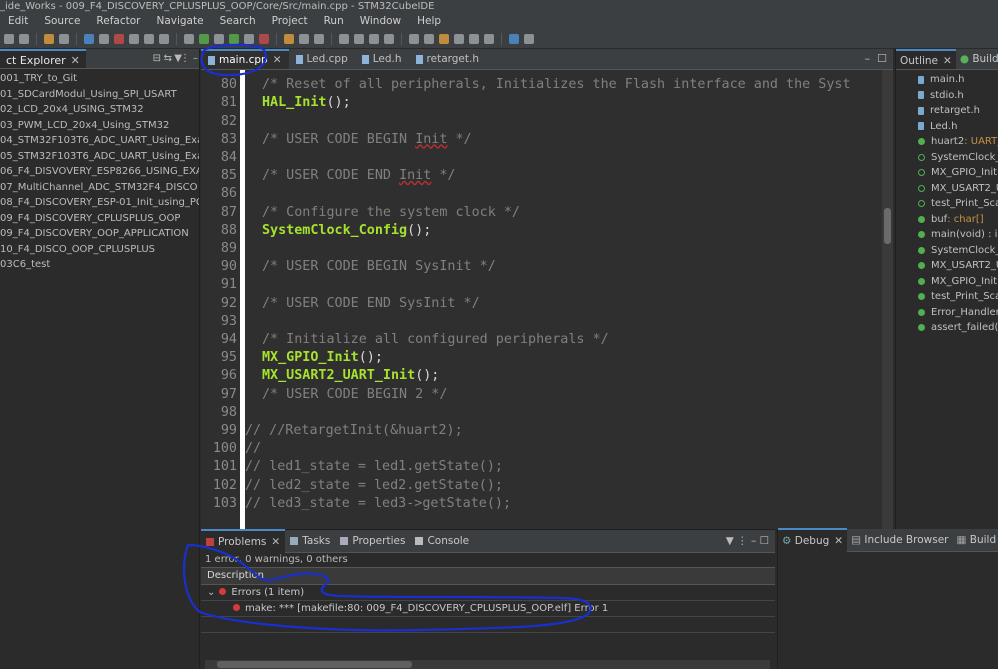 This screenshot has width=998, height=669. What do you see at coordinates (233, 60) in the screenshot?
I see `annotation-circle-tab` at bounding box center [233, 60].